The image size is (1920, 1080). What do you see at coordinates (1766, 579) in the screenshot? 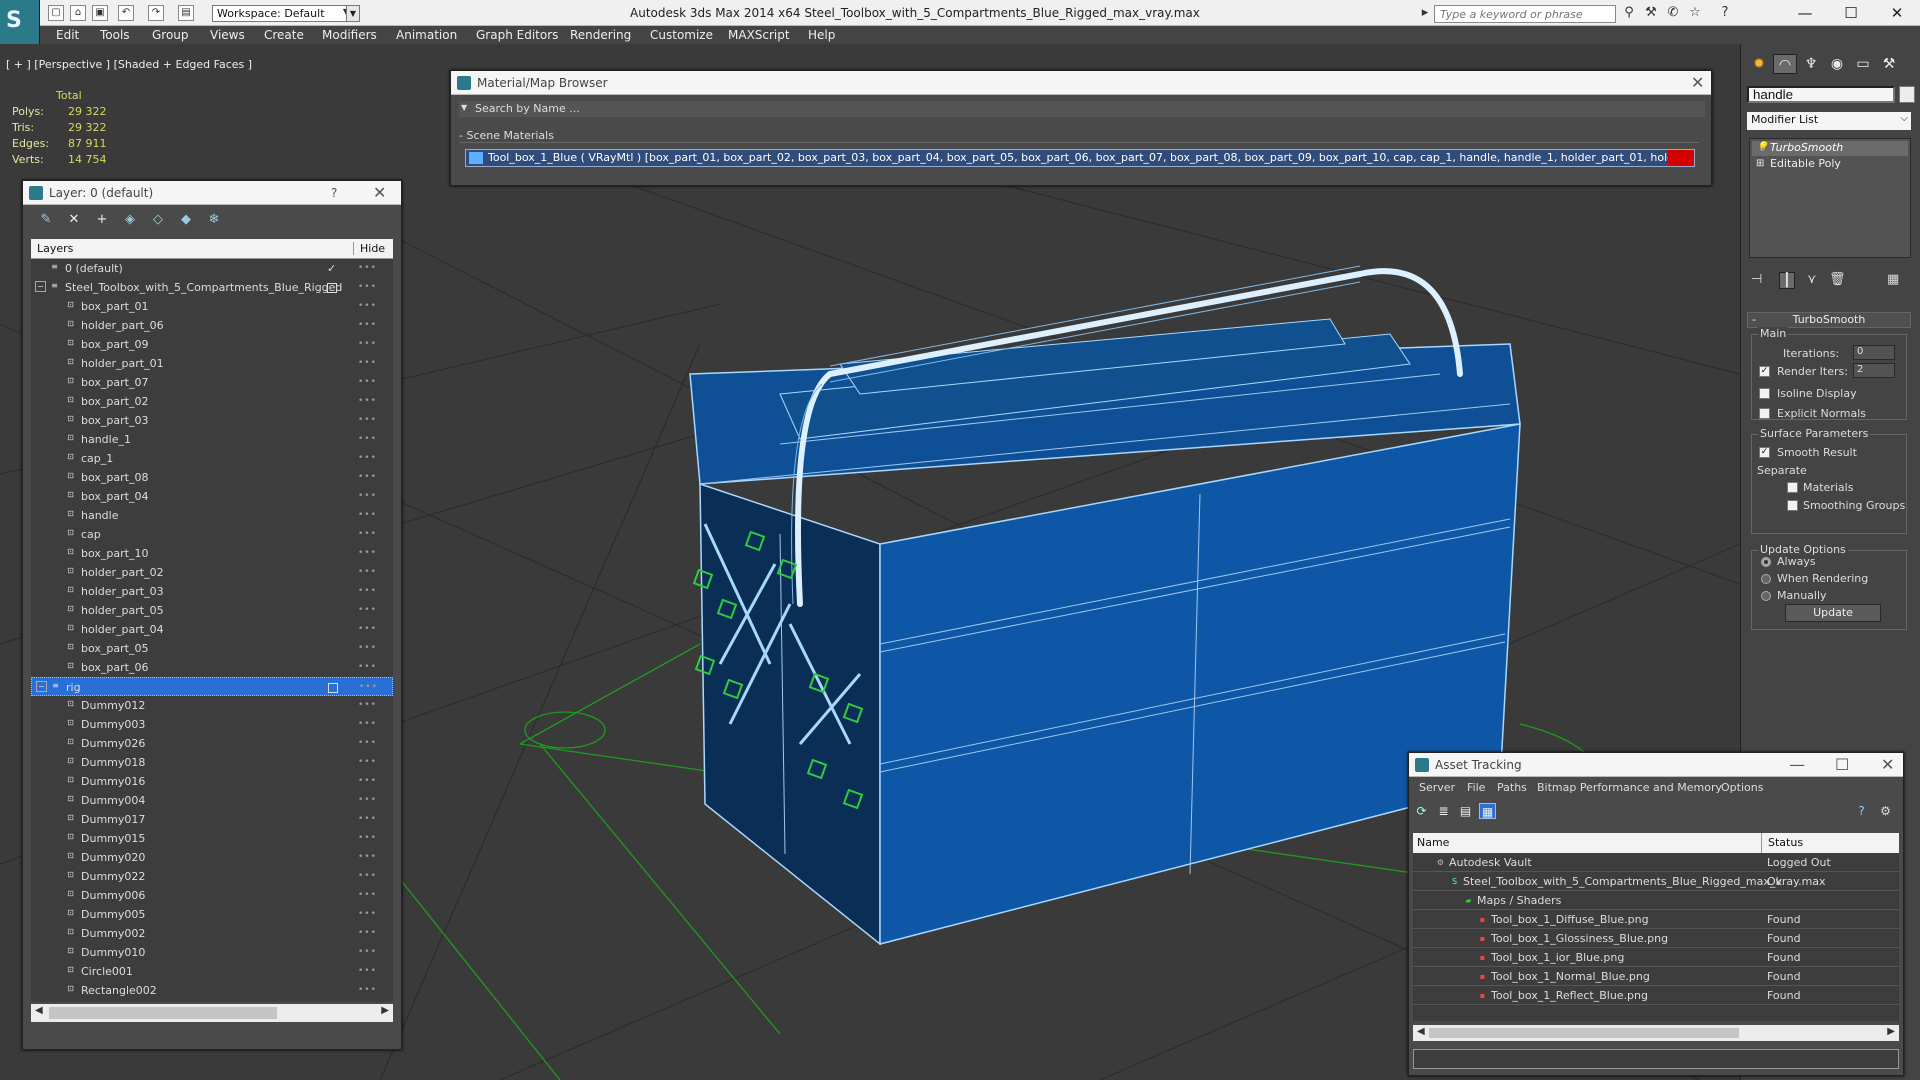
I see `update-when-rendering-radio` at bounding box center [1766, 579].